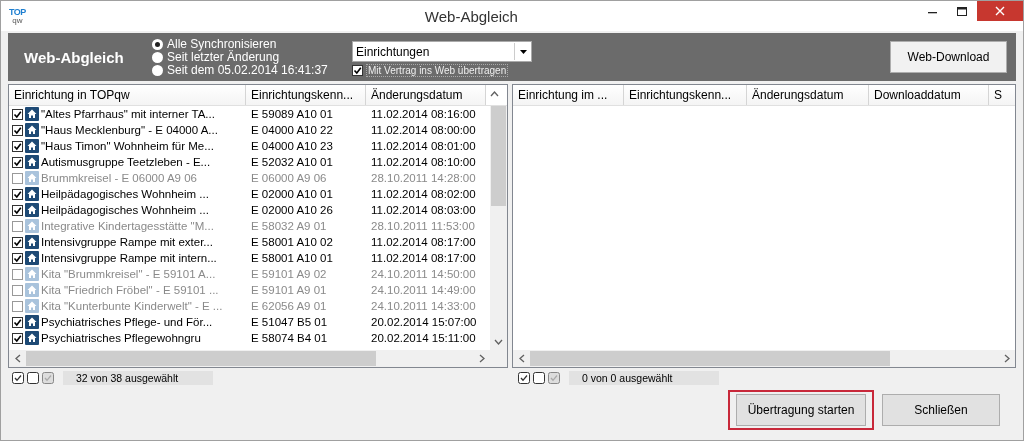 The height and width of the screenshot is (441, 1024). What do you see at coordinates (498, 341) in the screenshot?
I see `scroll-down-icon` at bounding box center [498, 341].